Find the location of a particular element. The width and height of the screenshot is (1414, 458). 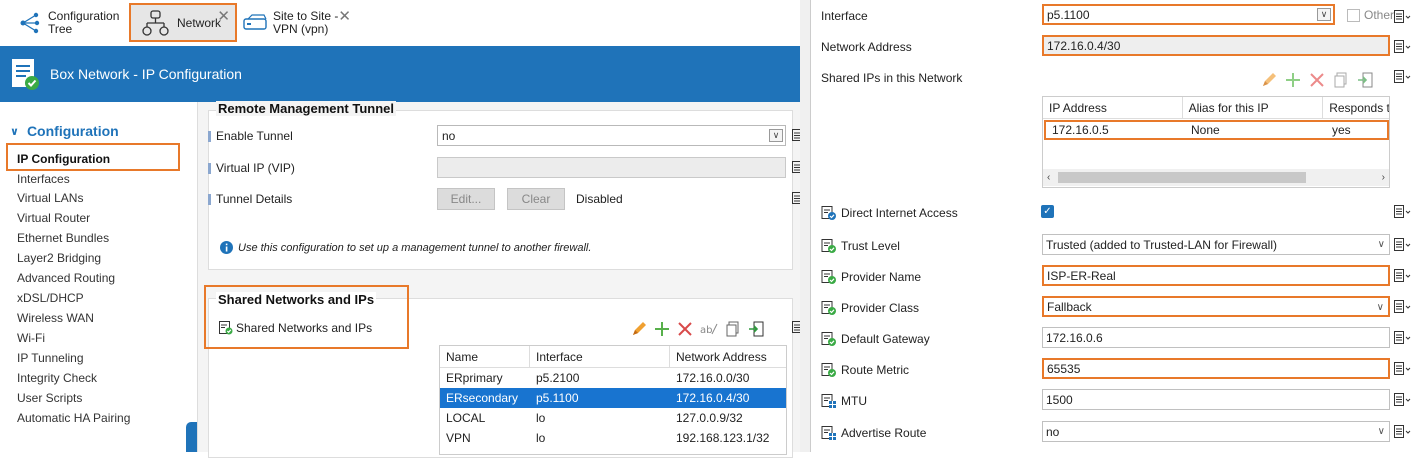

default-gateway-input: 172.16.0.6 is located at coordinates (1216, 337).